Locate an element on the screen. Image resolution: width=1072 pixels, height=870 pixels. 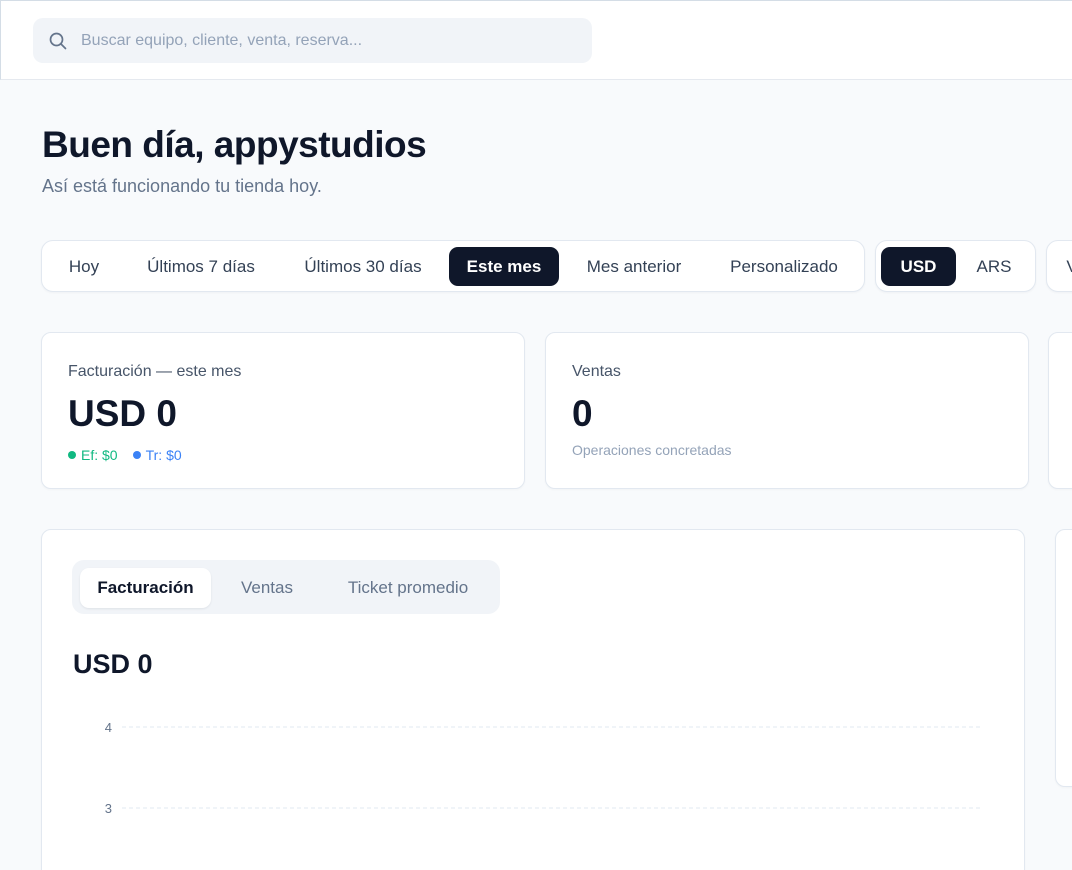
chart-total-value: USD 0 is located at coordinates (113, 664).